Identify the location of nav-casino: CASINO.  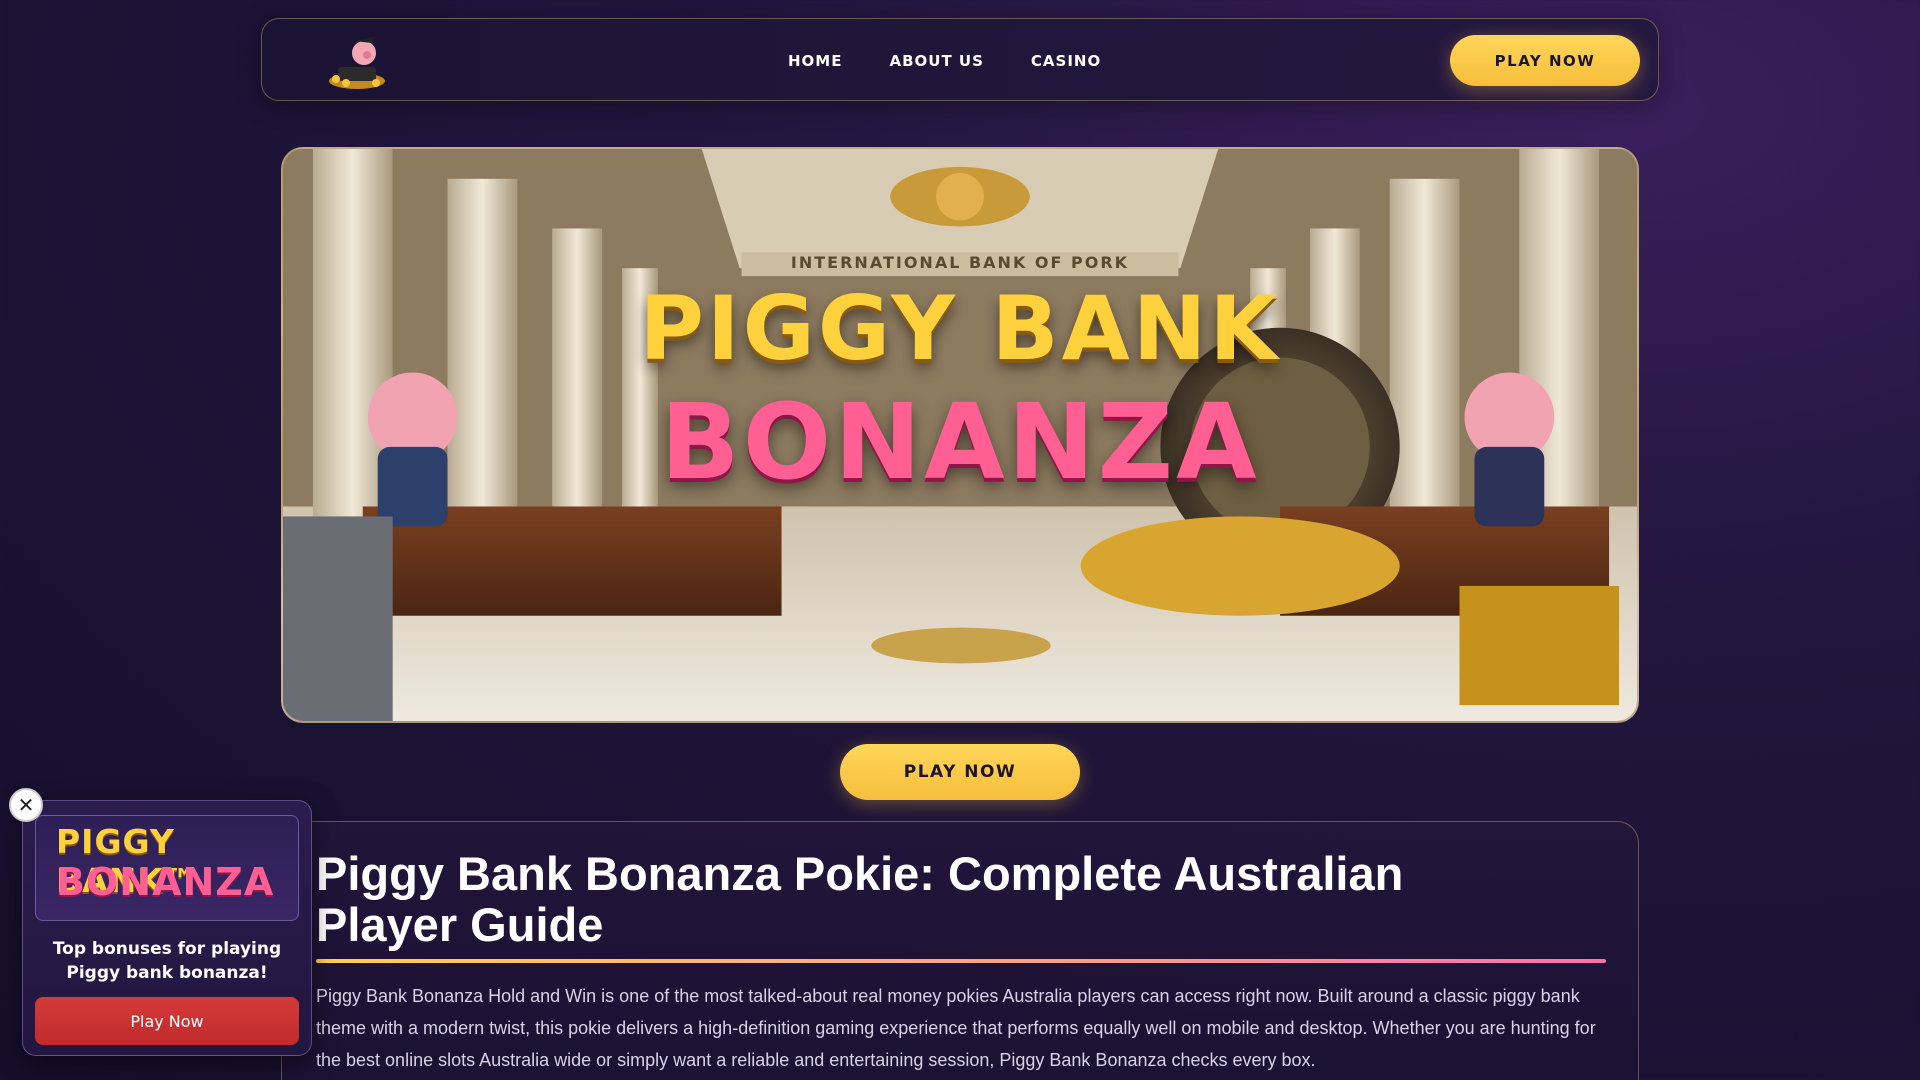
(1066, 61).